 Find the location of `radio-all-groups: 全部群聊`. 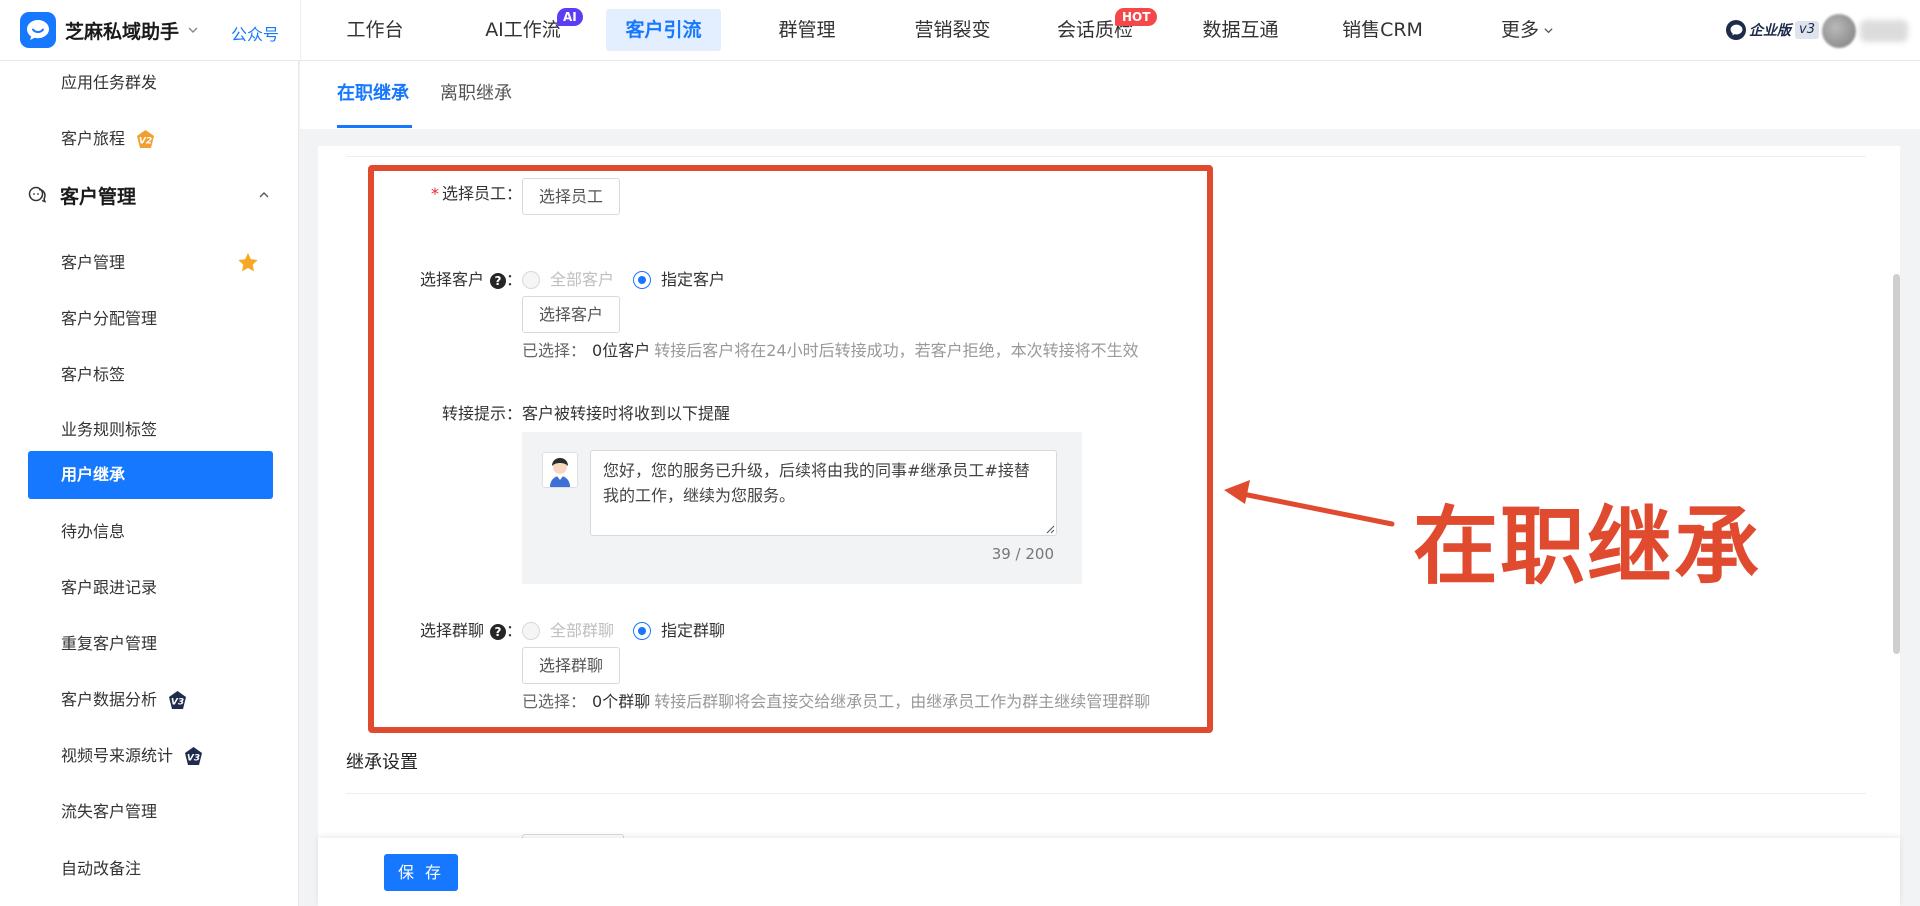

radio-all-groups: 全部群聊 is located at coordinates (568, 631).